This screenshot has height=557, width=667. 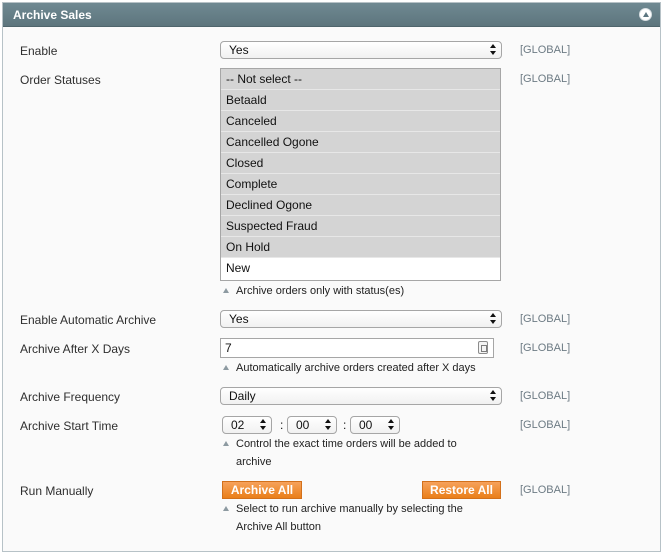 I want to click on frequency-select-value: Daily, so click(x=242, y=396).